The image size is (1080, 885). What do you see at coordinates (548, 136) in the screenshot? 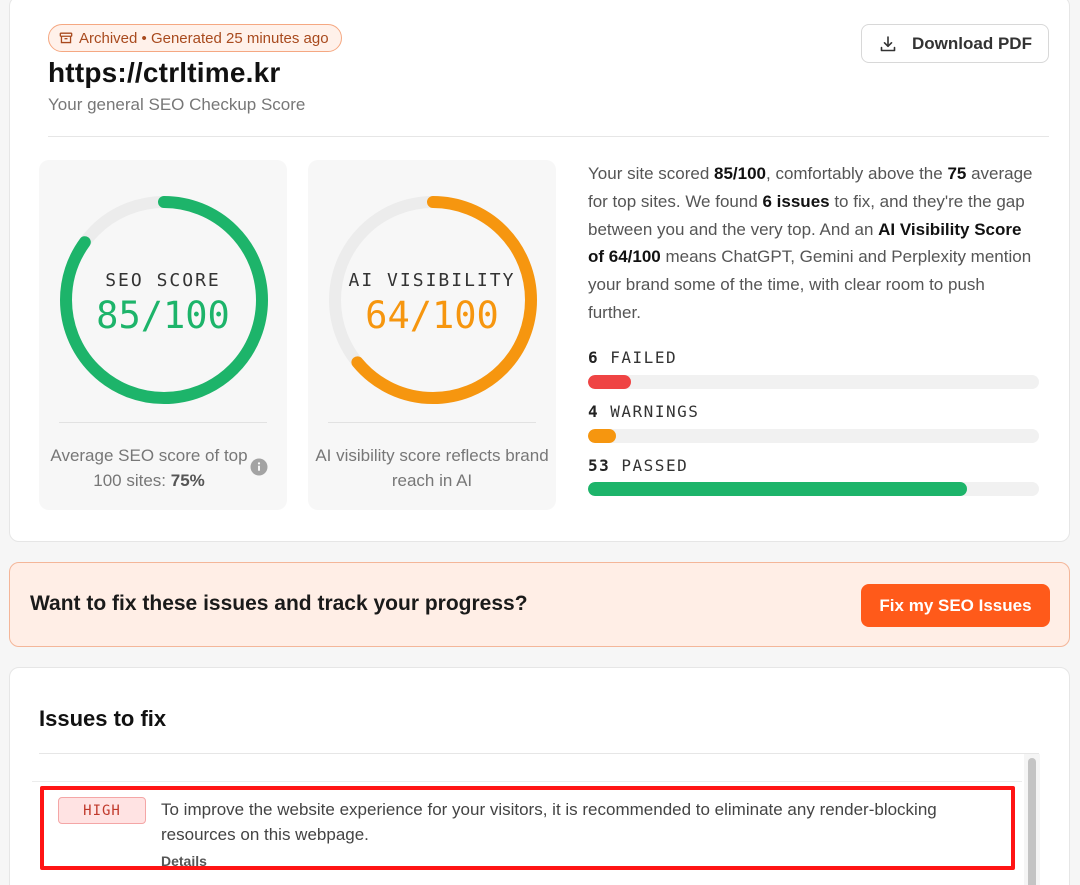
I see `header-divider` at bounding box center [548, 136].